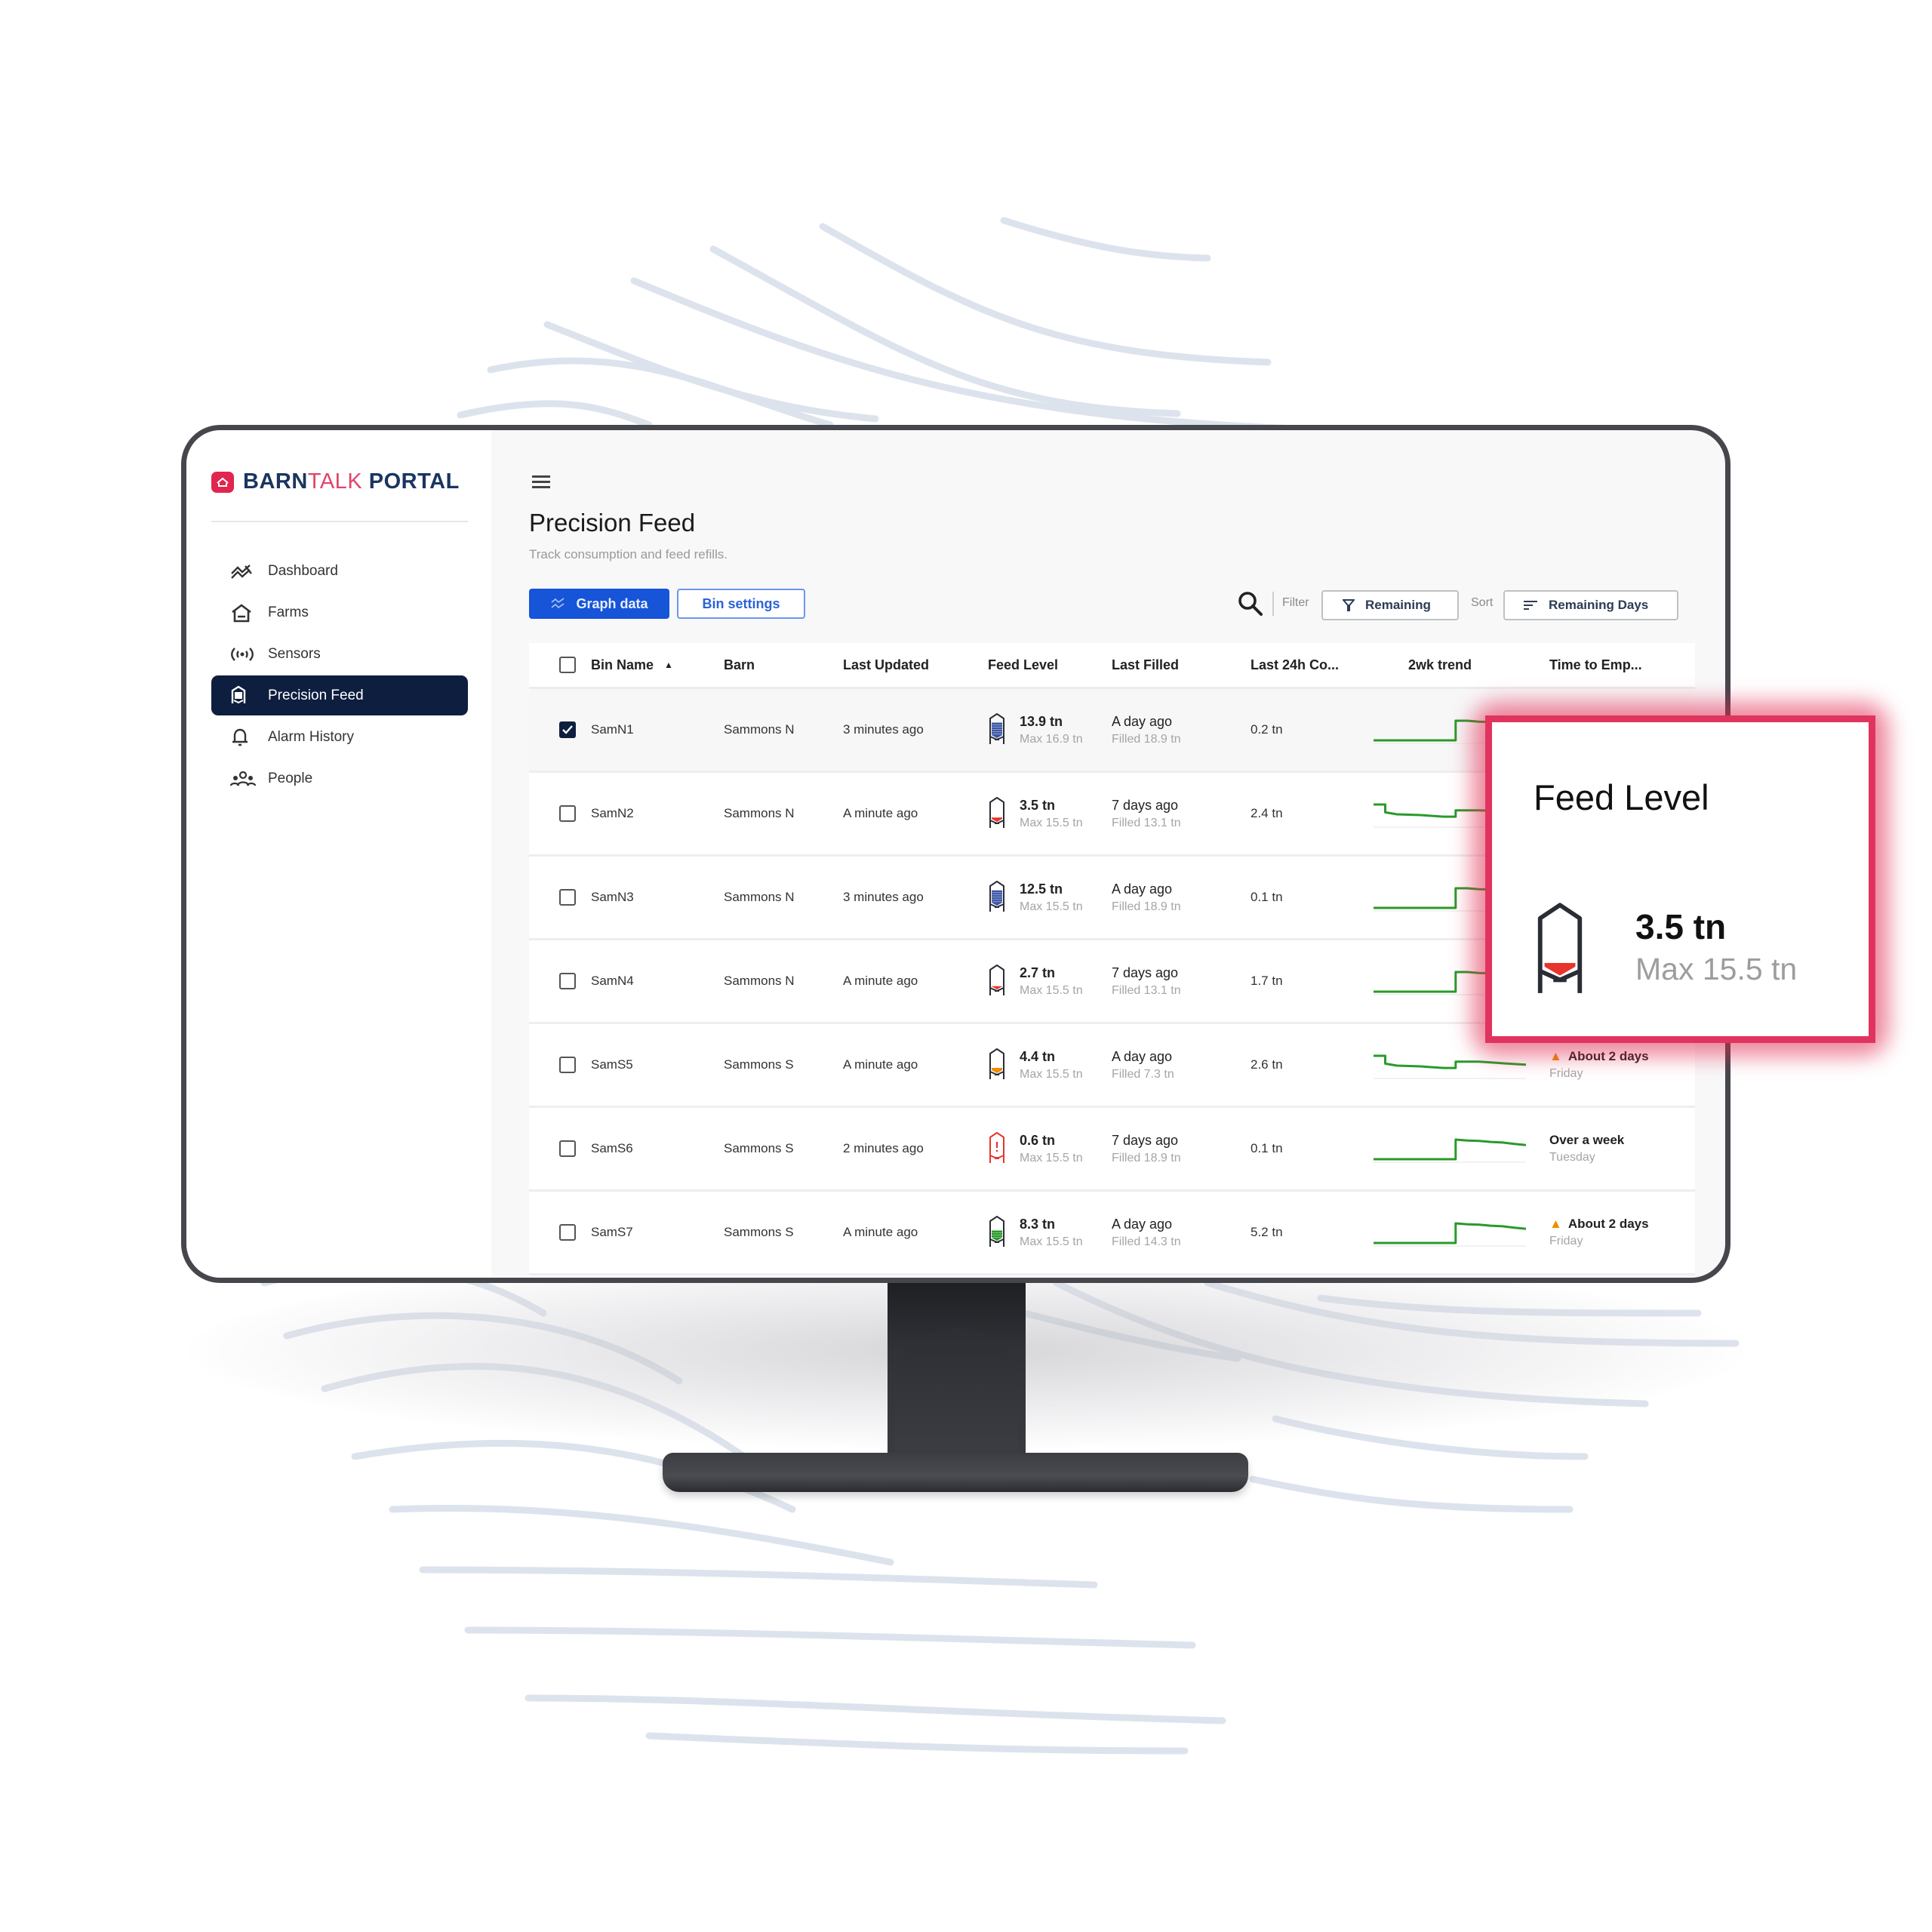 Image resolution: width=1932 pixels, height=1932 pixels. I want to click on sort-value: Remaining Days, so click(1599, 605).